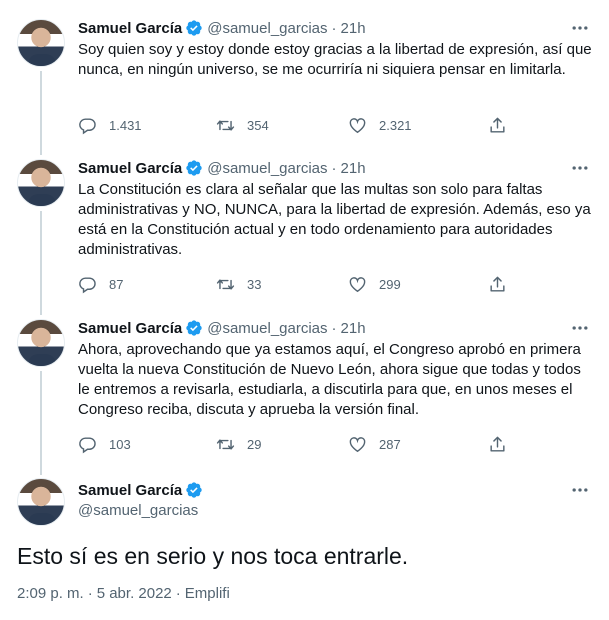  What do you see at coordinates (134, 593) in the screenshot?
I see `tweet-date: 5 abr. 2022` at bounding box center [134, 593].